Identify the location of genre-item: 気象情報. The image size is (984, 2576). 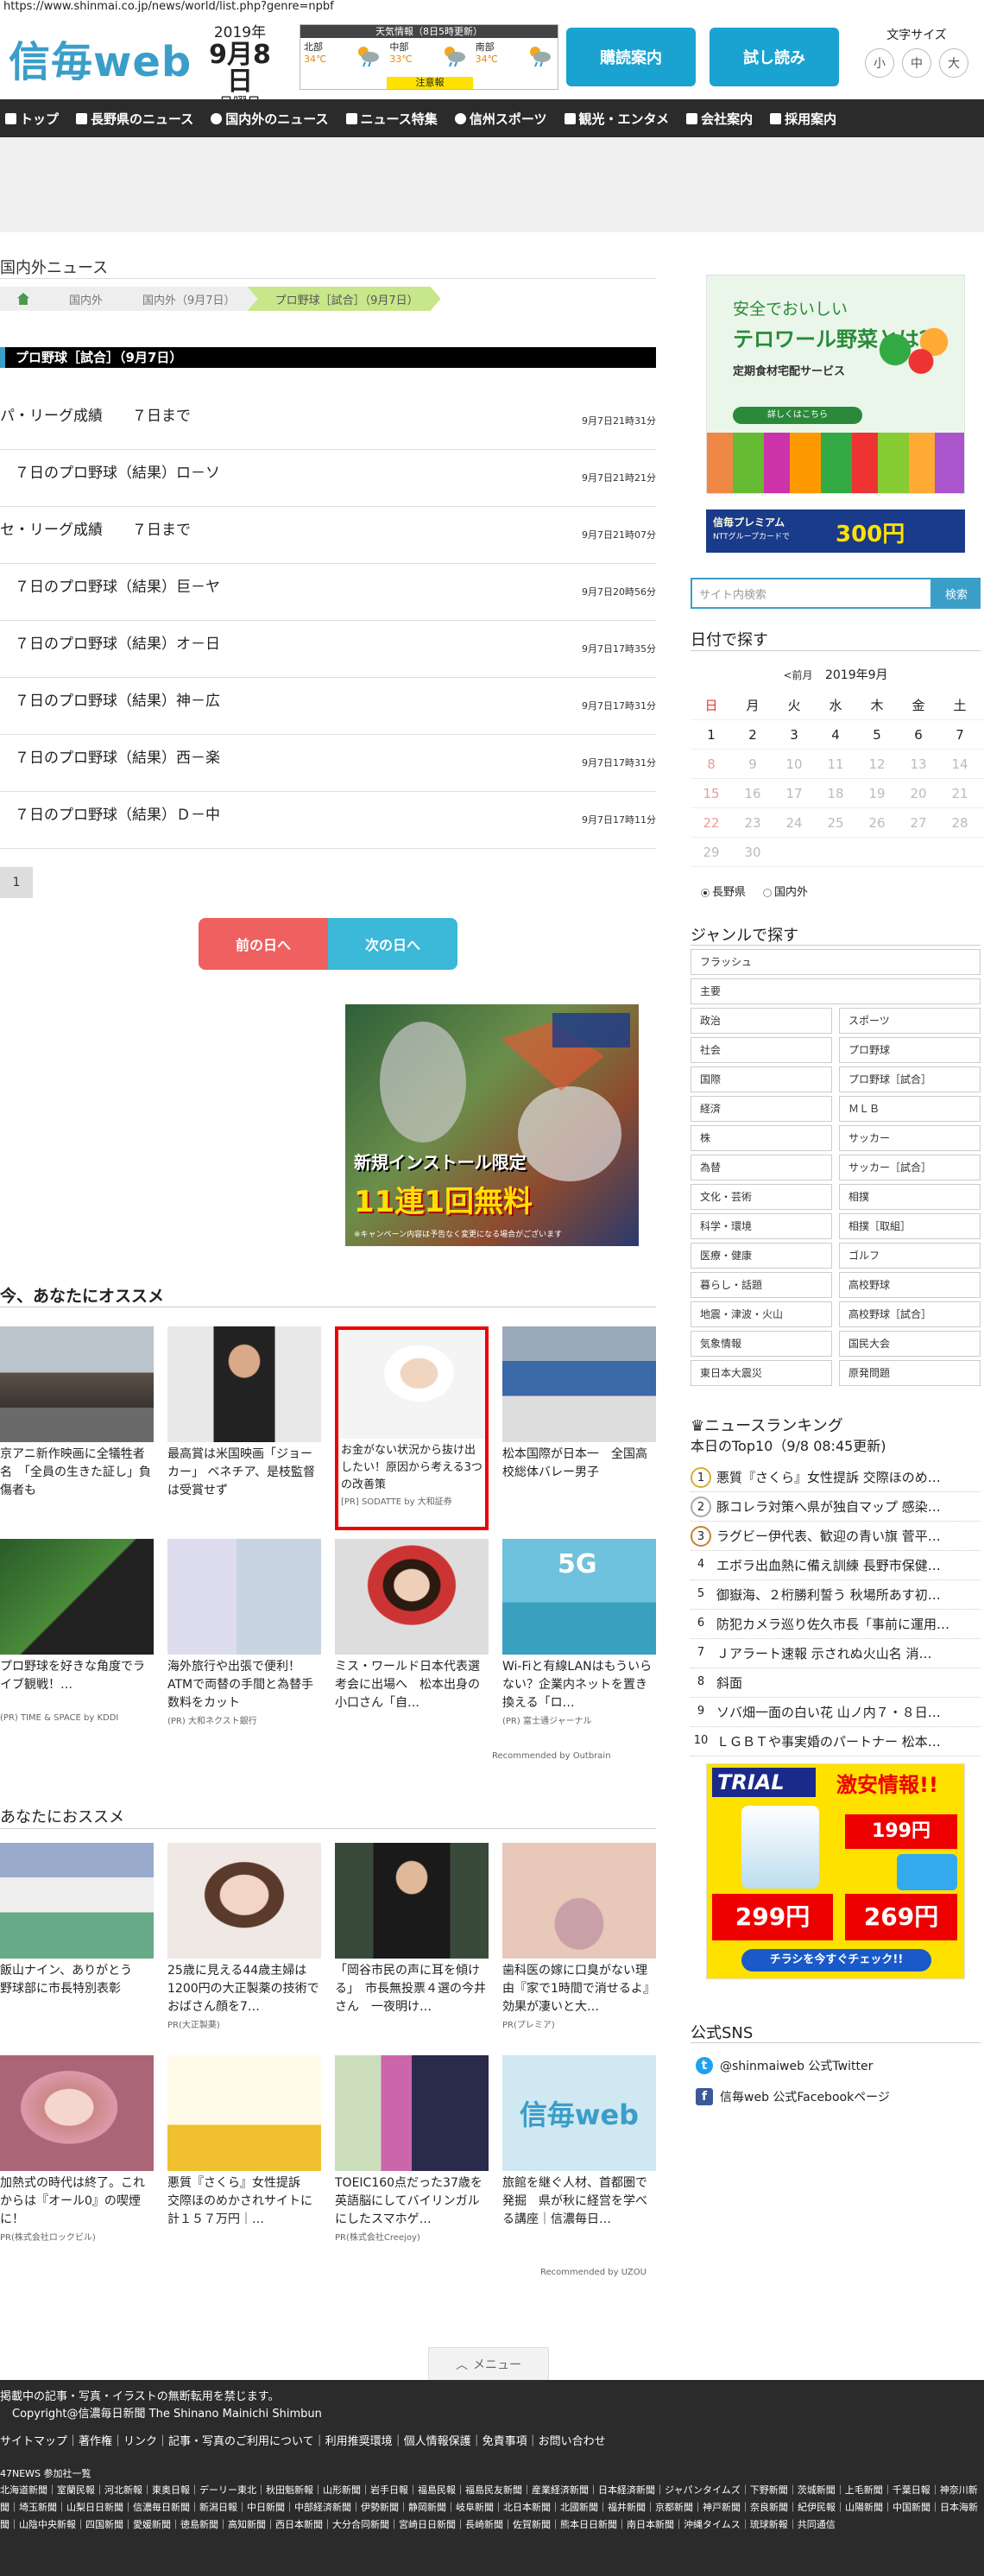
(761, 1344).